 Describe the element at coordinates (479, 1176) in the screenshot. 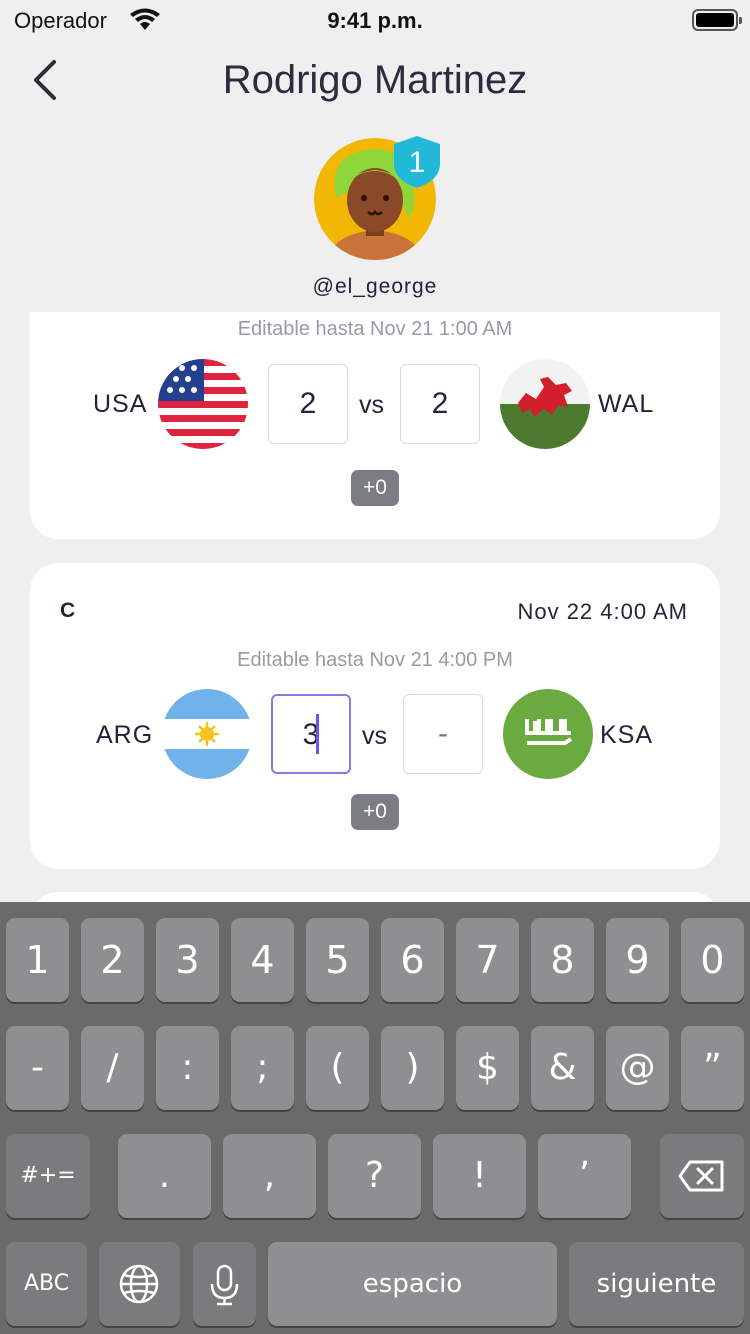

I see `key-exclamation: !` at that location.